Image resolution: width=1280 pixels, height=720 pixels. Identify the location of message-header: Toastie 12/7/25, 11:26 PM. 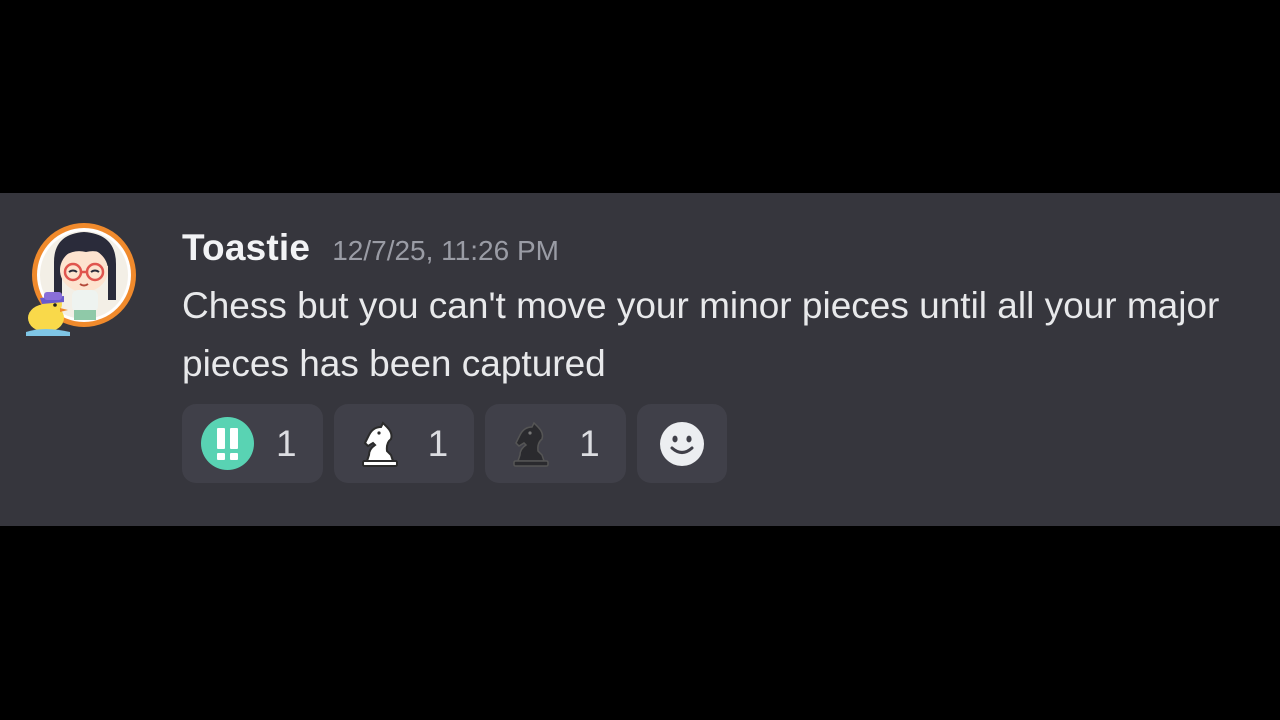
(712, 249).